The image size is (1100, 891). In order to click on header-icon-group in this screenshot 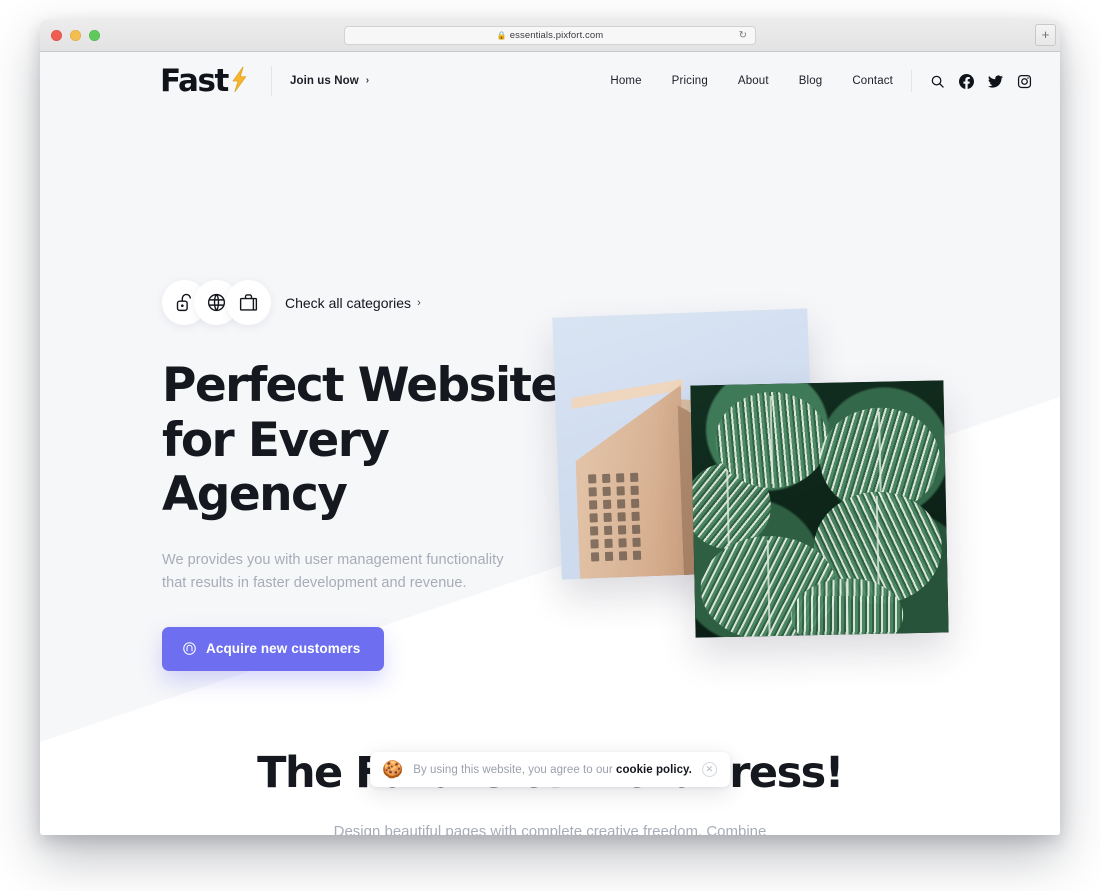, I will do `click(981, 81)`.